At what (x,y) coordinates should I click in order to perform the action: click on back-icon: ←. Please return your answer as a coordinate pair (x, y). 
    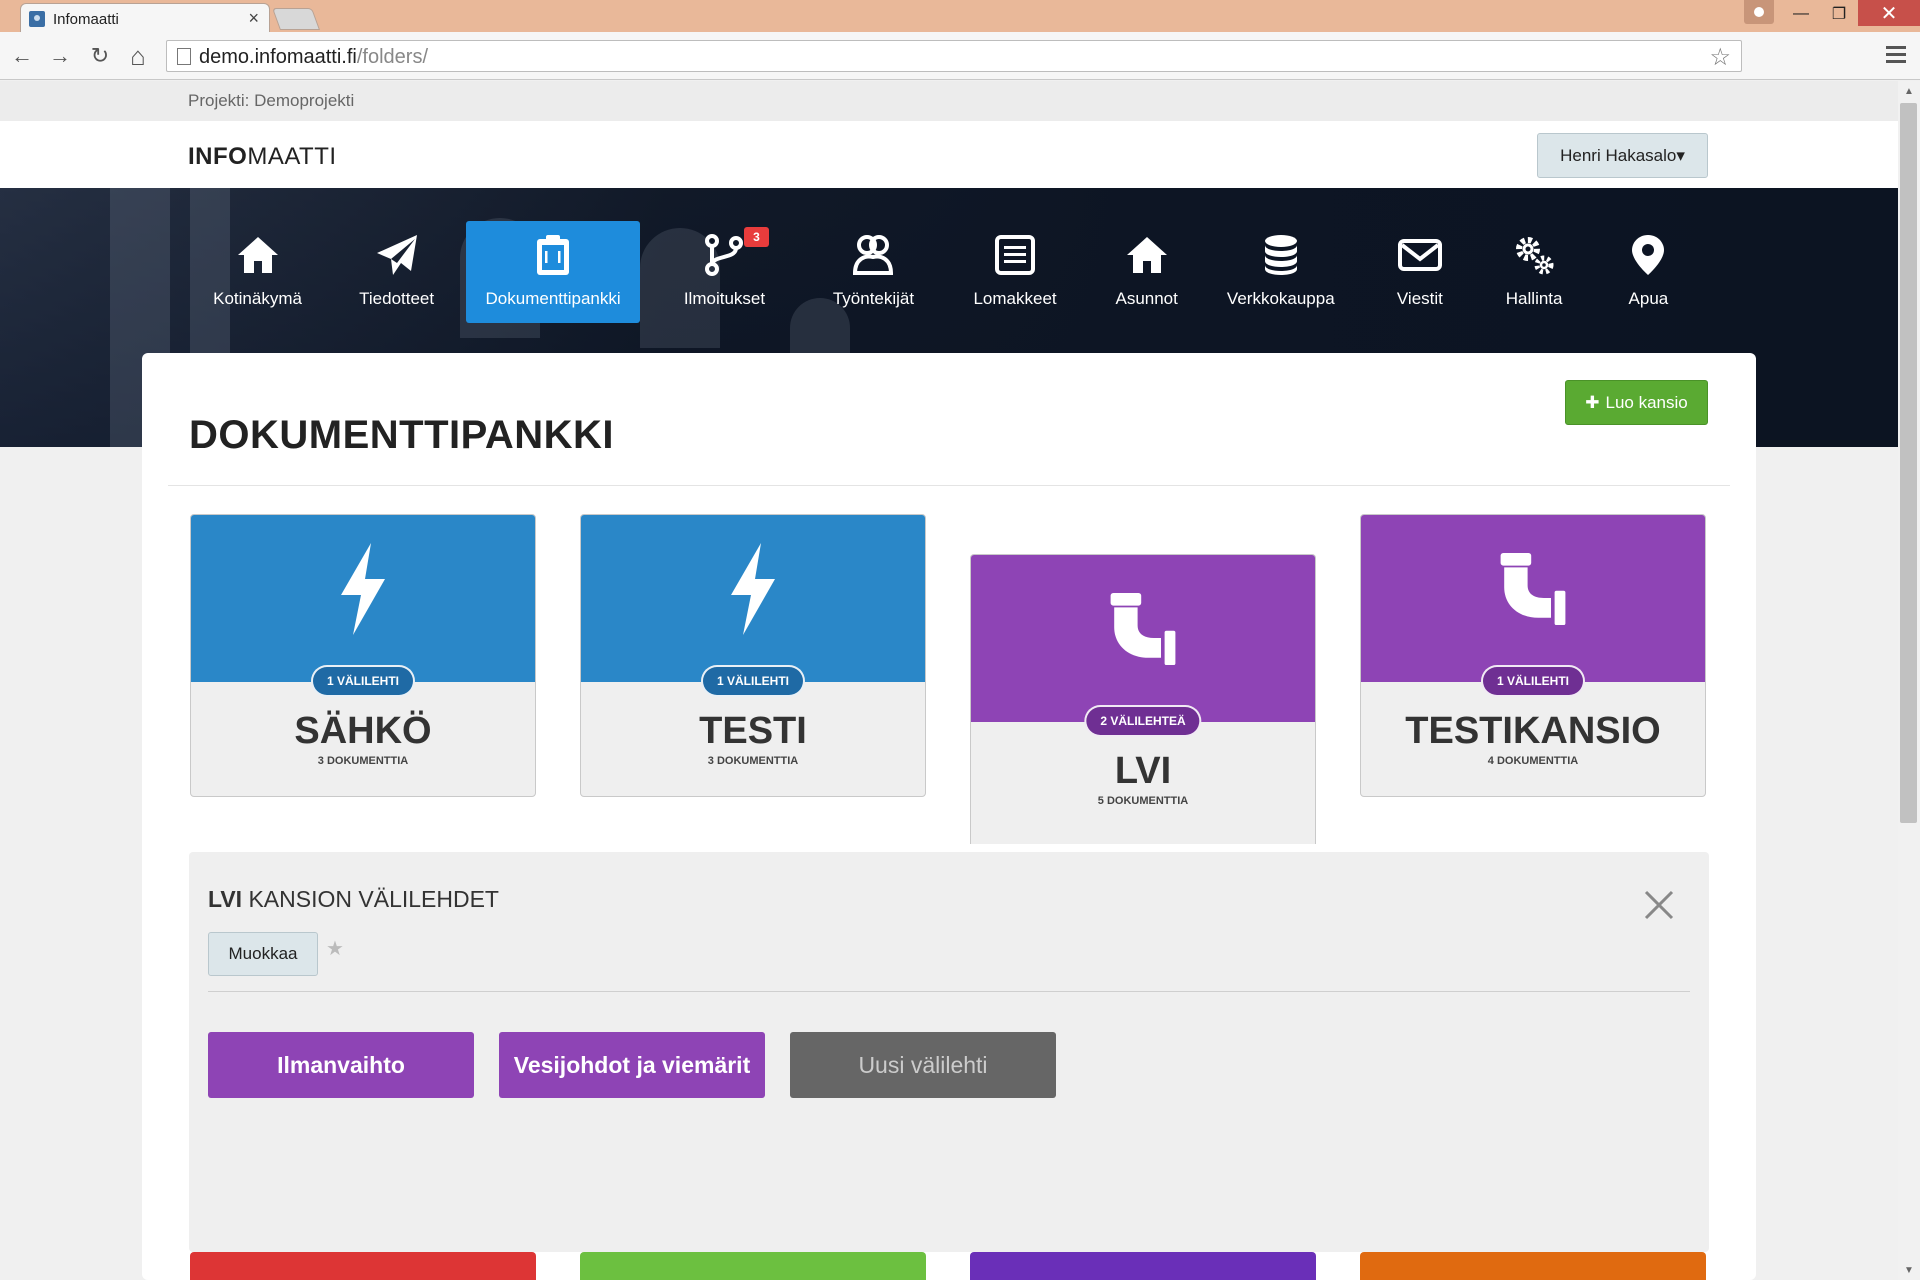
    Looking at the image, I should click on (22, 56).